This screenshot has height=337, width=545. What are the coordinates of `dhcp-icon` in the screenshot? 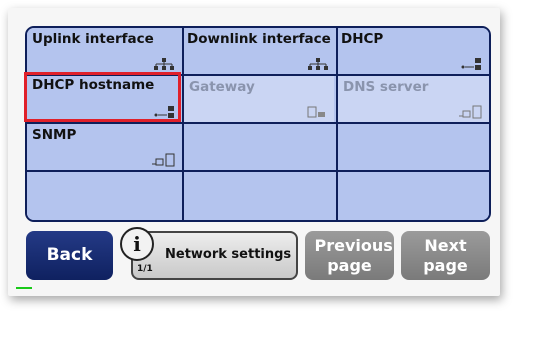 It's located at (471, 64).